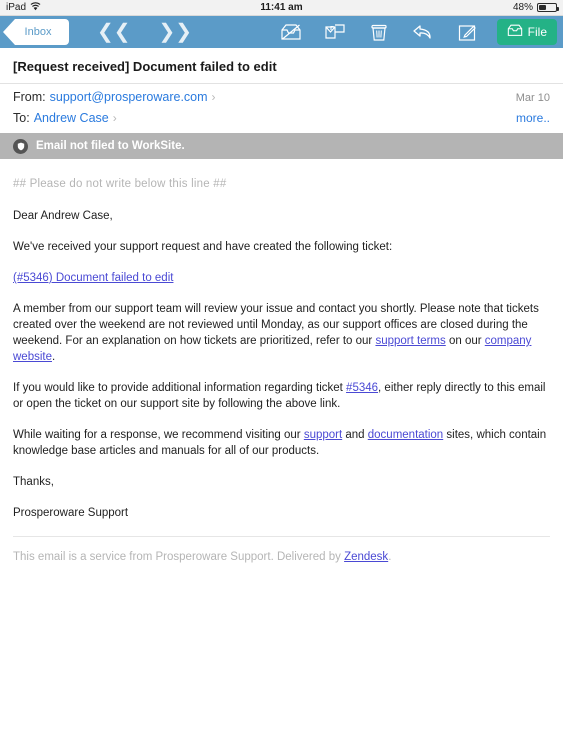 The image size is (563, 750). I want to click on from-row: From: support@prosperoware.com › Mar 10, so click(281, 96).